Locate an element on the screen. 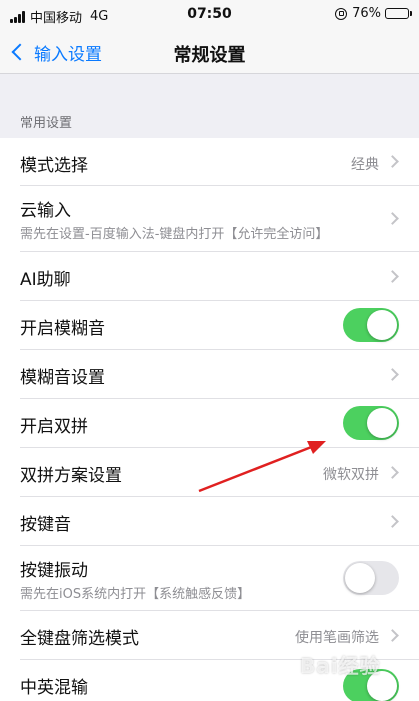 This screenshot has width=419, height=701. row-title: 模式选择 is located at coordinates (54, 166).